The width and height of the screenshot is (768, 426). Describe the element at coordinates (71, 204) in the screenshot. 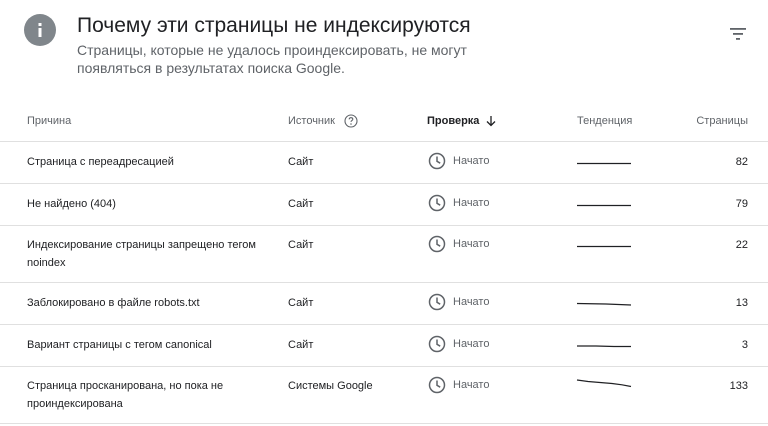

I see `row-reason: Не найдено (404)` at that location.